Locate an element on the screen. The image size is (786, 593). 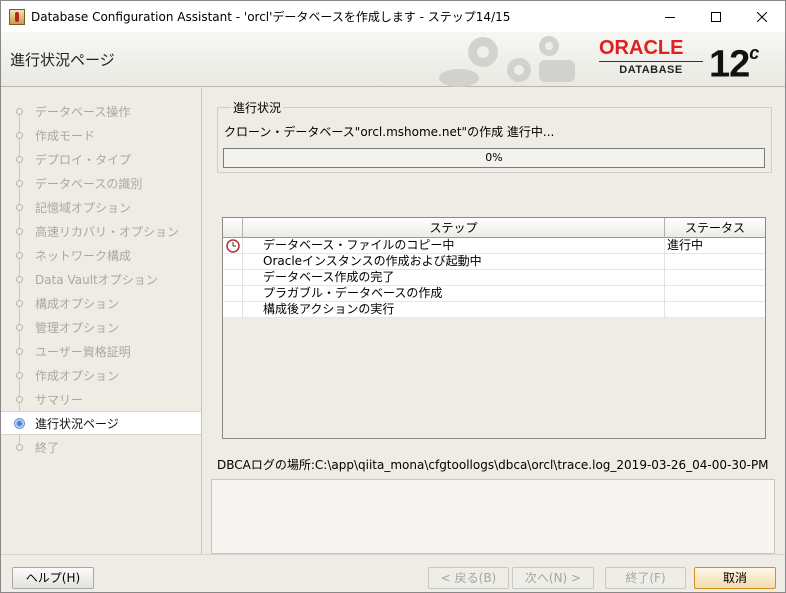
nav-step-item: デプロイ・タイプ is located at coordinates (101, 159).